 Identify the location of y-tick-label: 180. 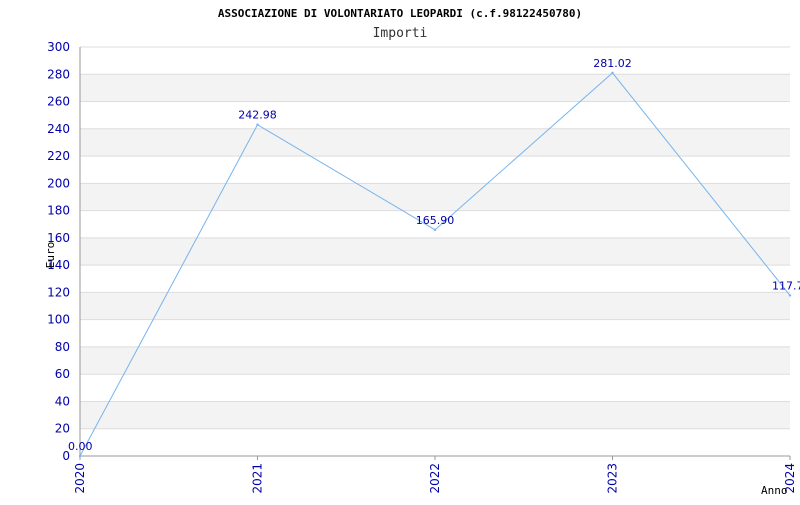
(58, 211).